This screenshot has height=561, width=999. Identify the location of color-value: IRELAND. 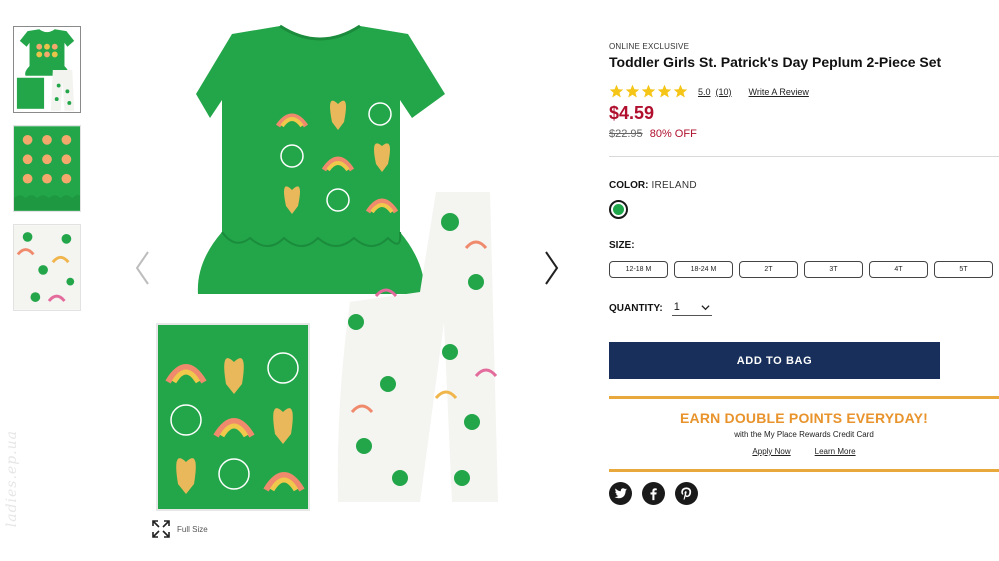
(674, 185).